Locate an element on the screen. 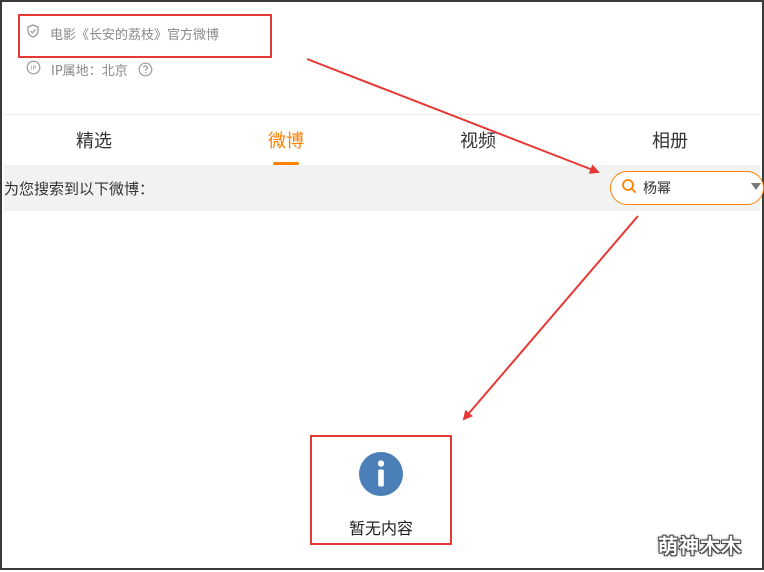  svg-text: IP is located at coordinates (34, 68).